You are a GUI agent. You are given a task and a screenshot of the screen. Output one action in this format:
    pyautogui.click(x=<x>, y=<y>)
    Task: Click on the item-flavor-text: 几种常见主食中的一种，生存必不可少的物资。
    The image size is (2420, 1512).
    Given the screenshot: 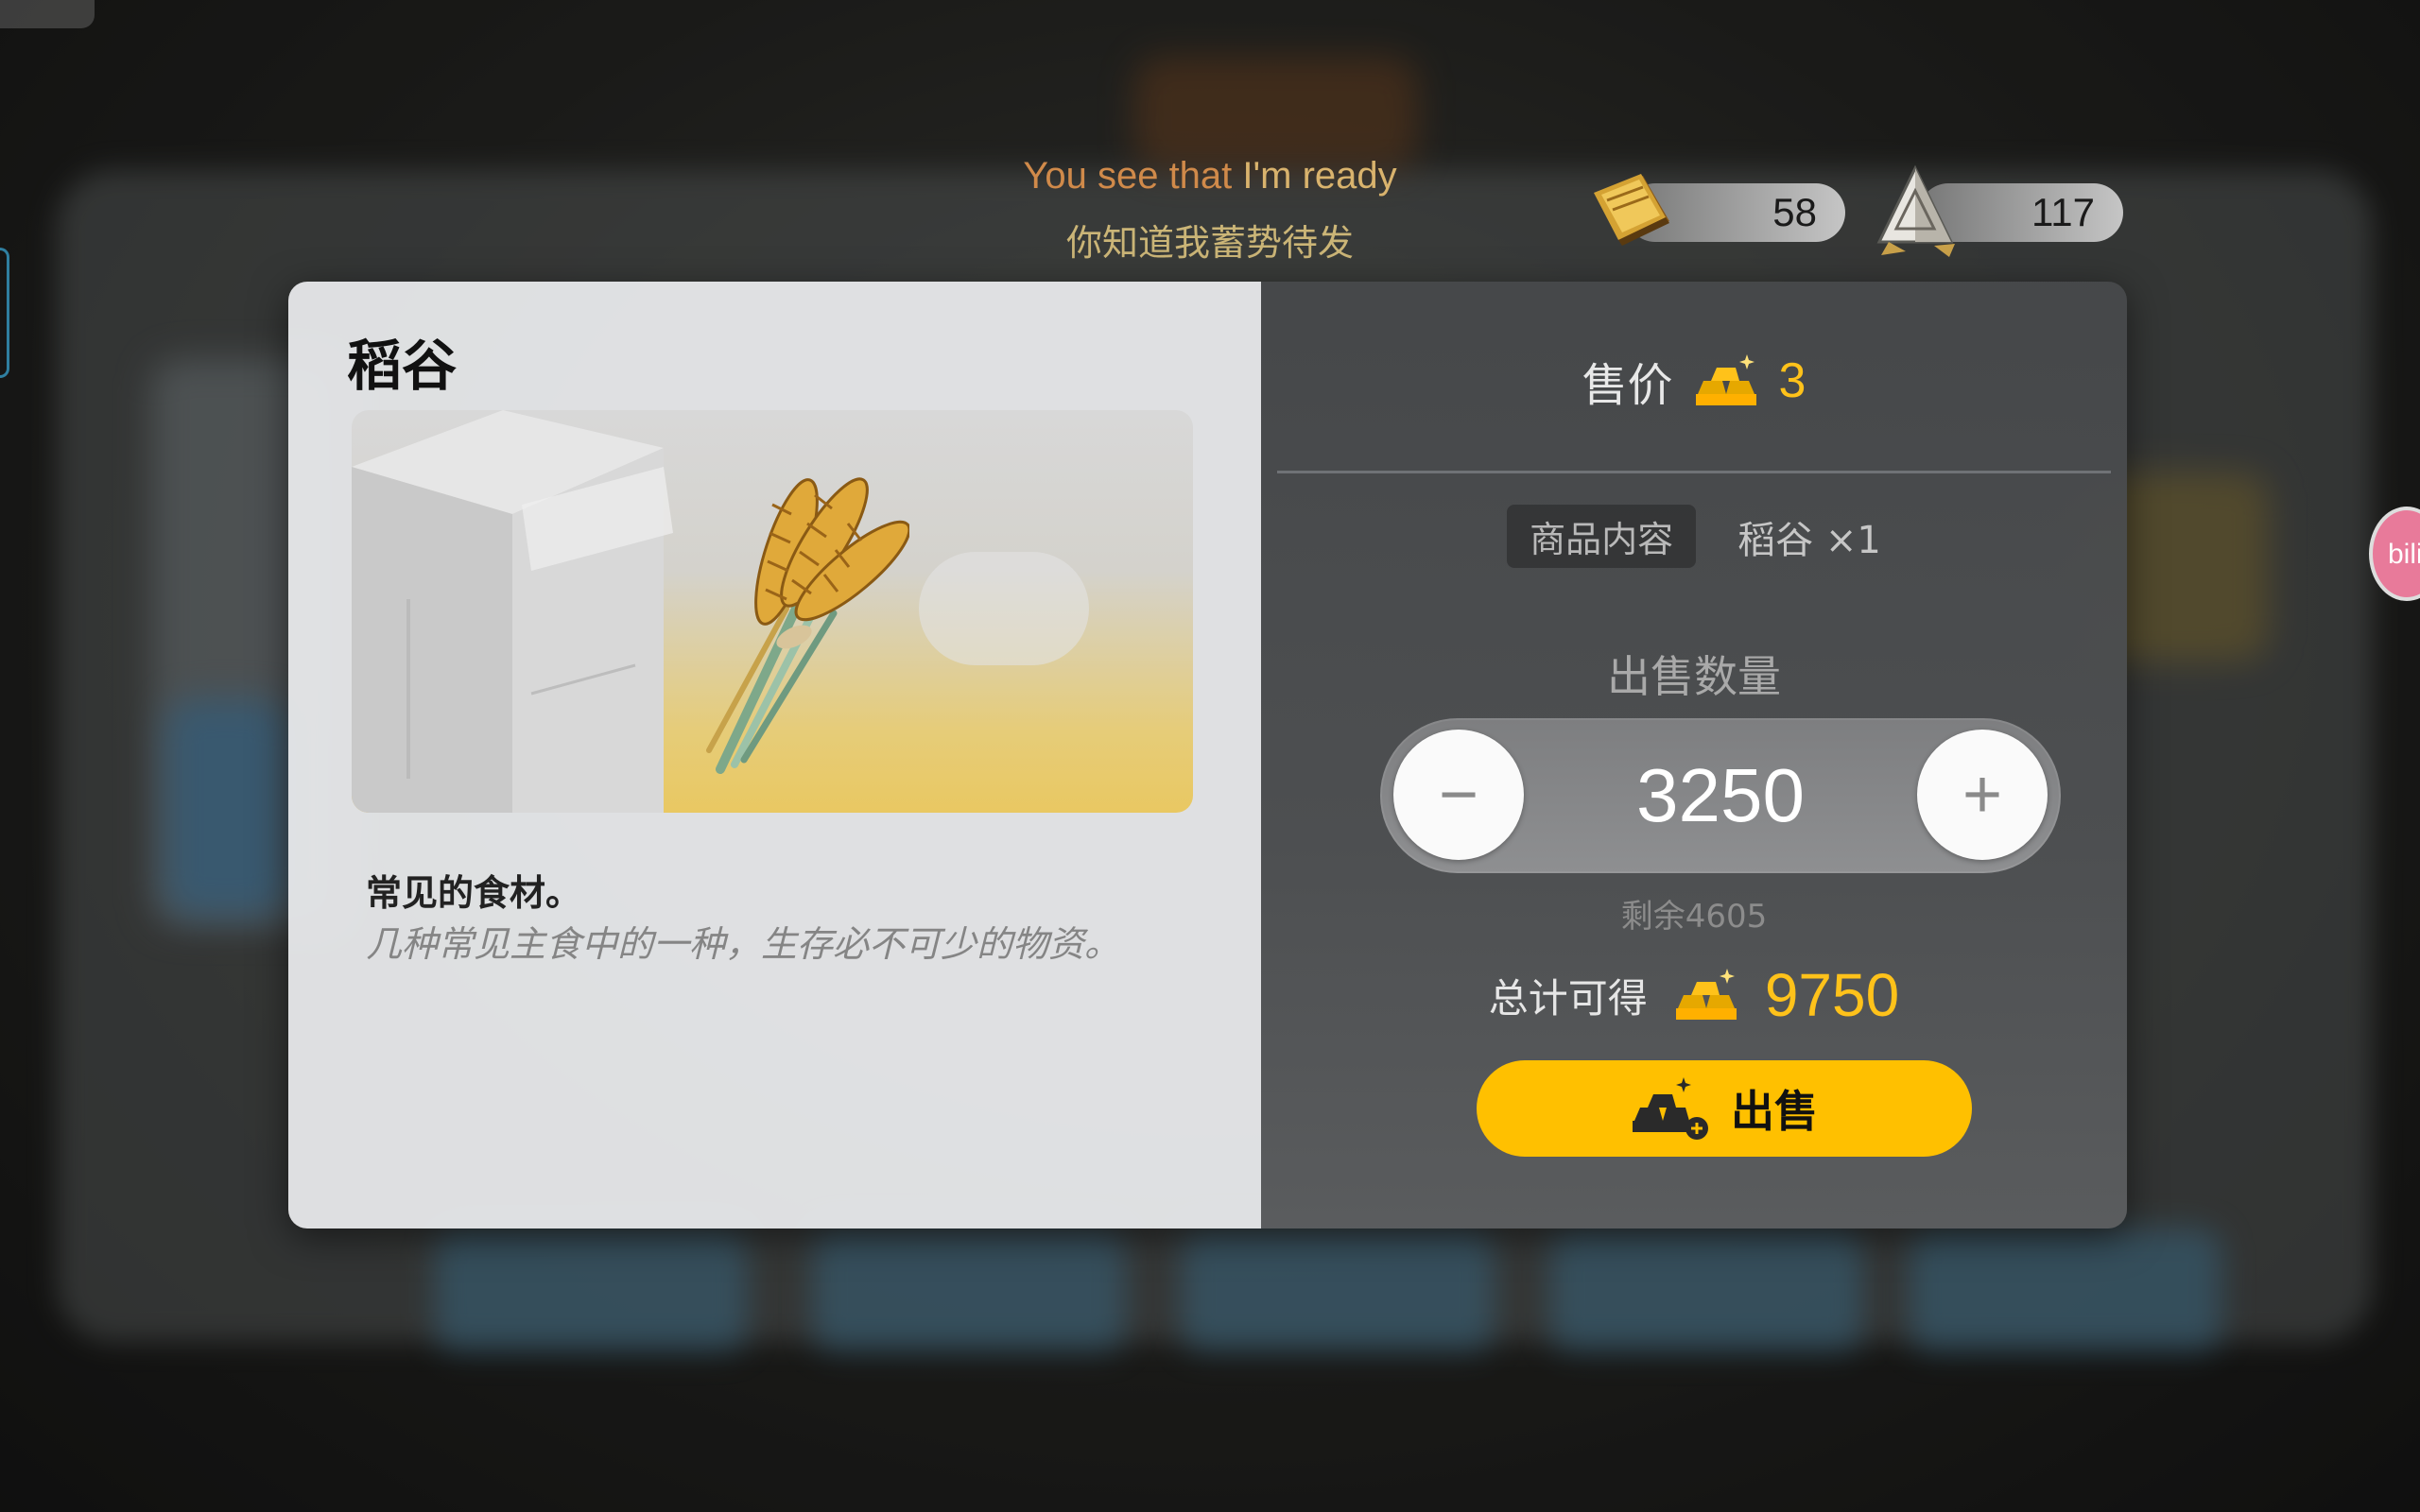 What is the action you would take?
    pyautogui.click(x=743, y=944)
    